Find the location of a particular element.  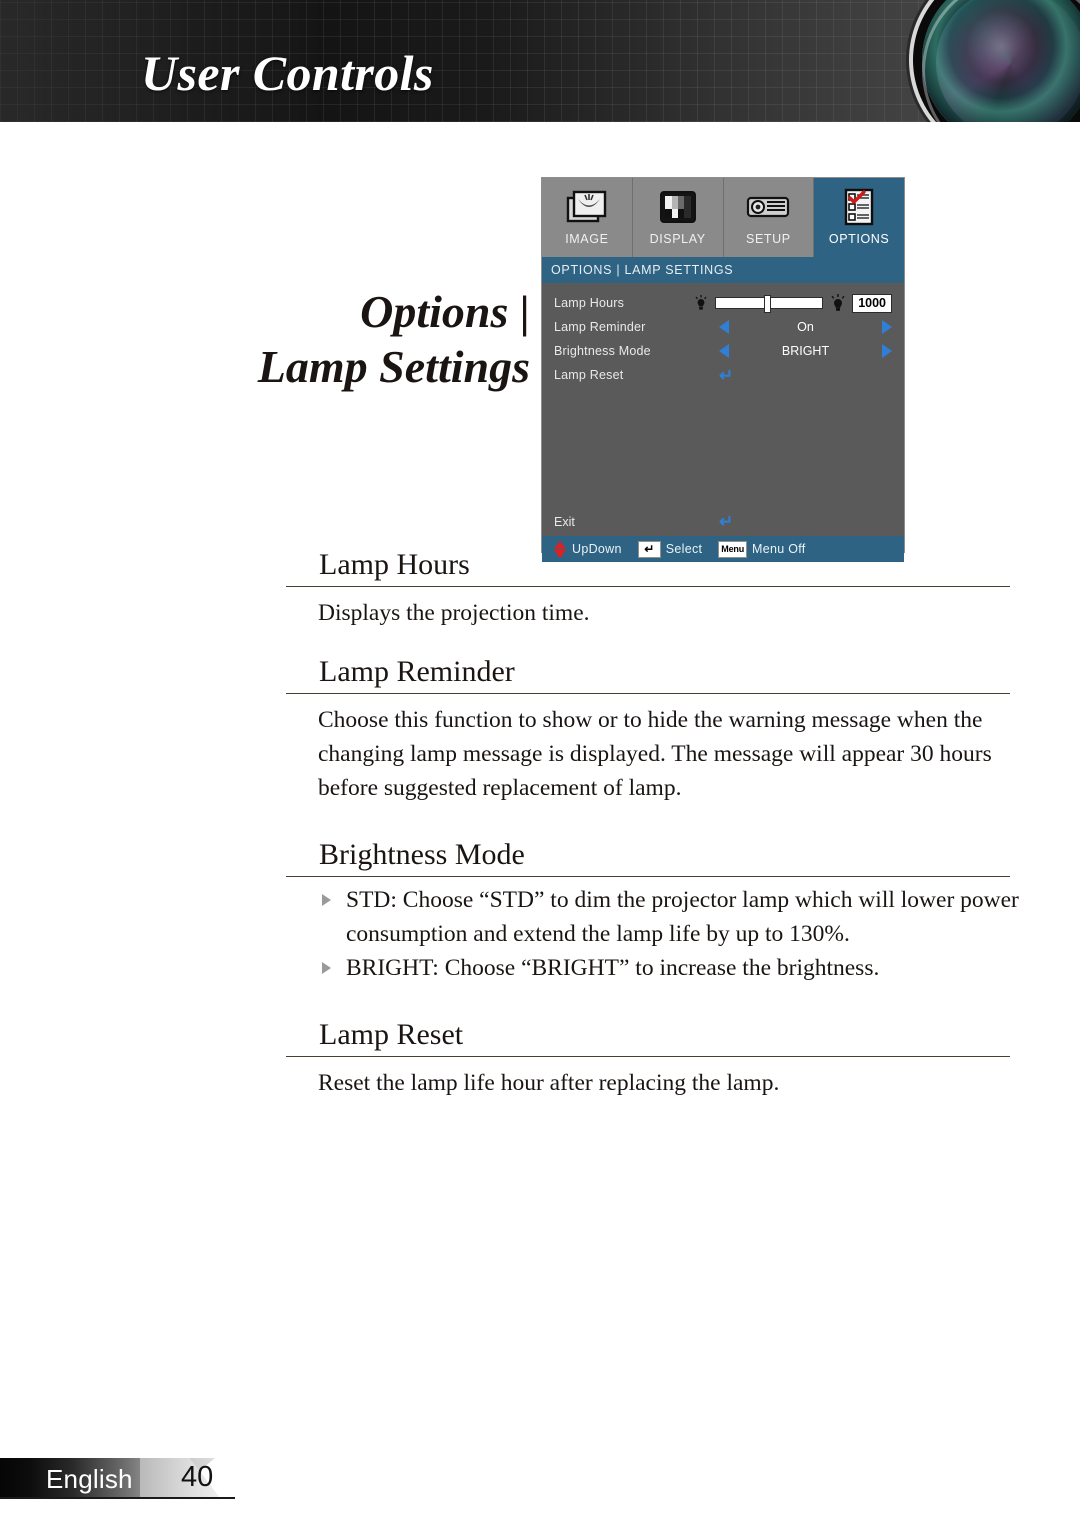

section-title-line2: Lamp Settings is located at coordinates (393, 366).